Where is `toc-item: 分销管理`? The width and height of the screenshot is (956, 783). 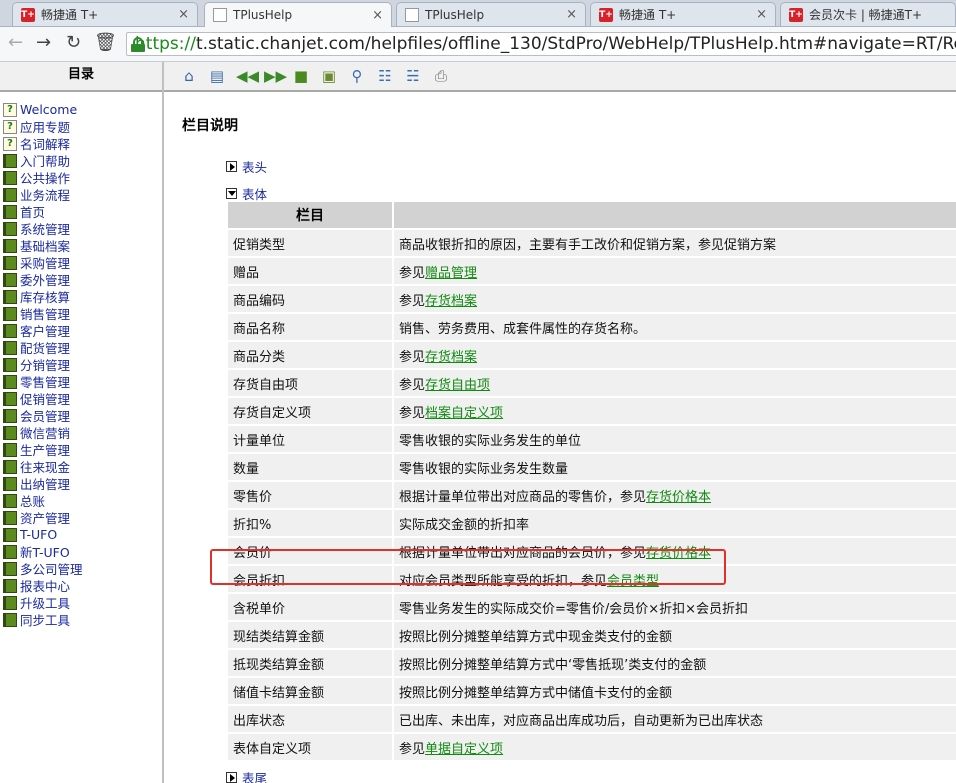
toc-item: 分销管理 is located at coordinates (43, 364).